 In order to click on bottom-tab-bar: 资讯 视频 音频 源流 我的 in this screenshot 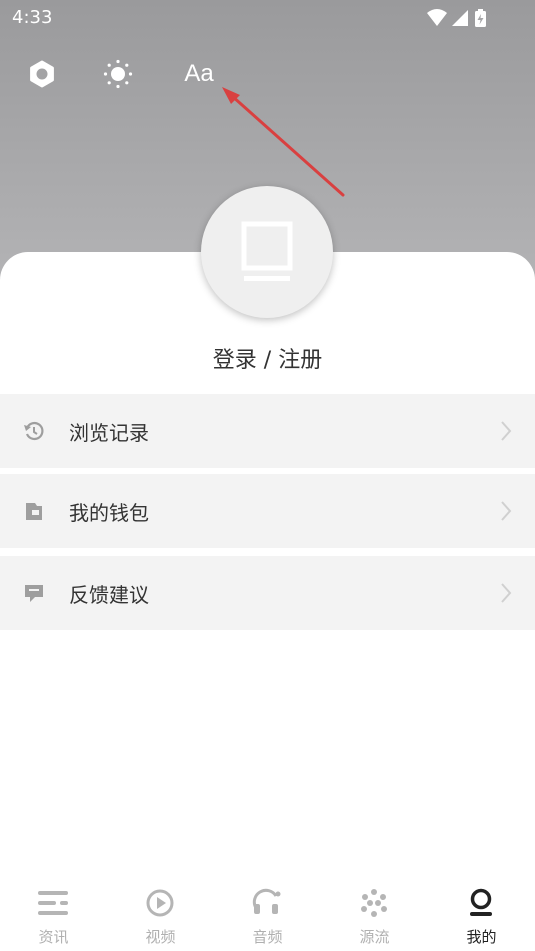, I will do `click(267, 915)`.